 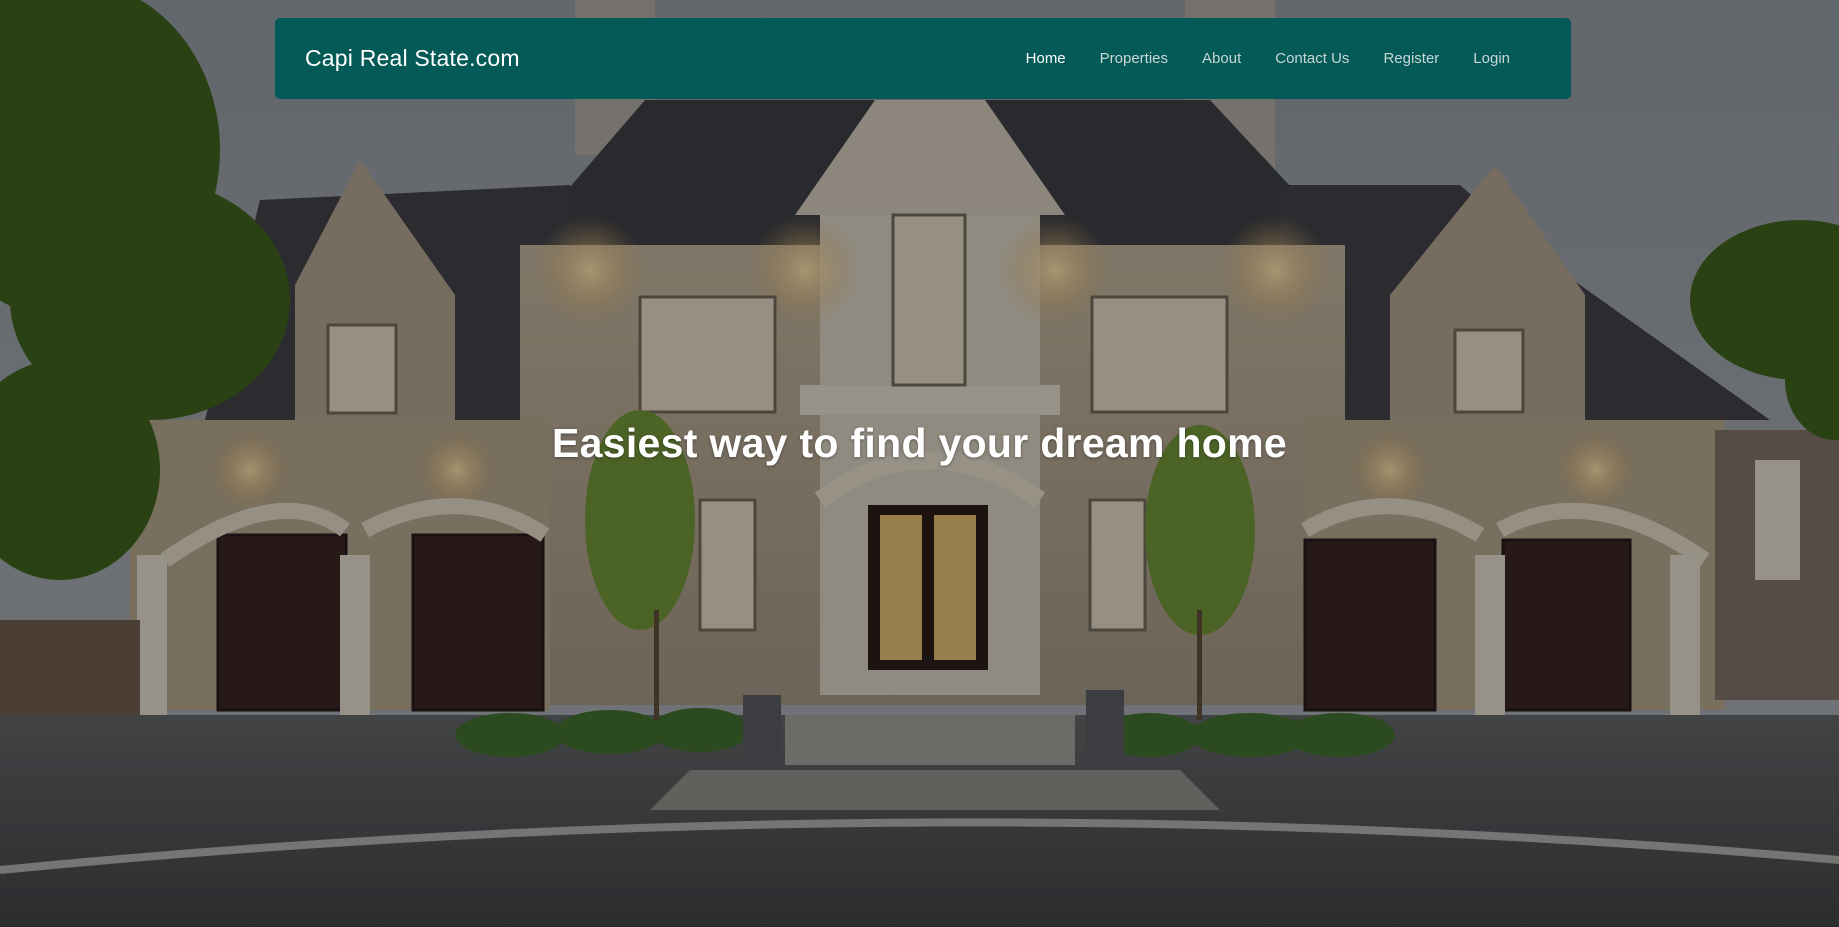 I want to click on nav-link-properties: Properties, so click(x=1134, y=58).